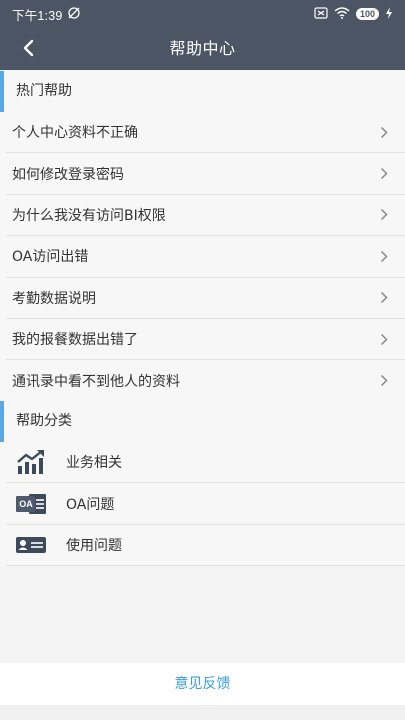 The height and width of the screenshot is (720, 405). What do you see at coordinates (205, 257) in the screenshot?
I see `hot-help-item: OA访问出错` at bounding box center [205, 257].